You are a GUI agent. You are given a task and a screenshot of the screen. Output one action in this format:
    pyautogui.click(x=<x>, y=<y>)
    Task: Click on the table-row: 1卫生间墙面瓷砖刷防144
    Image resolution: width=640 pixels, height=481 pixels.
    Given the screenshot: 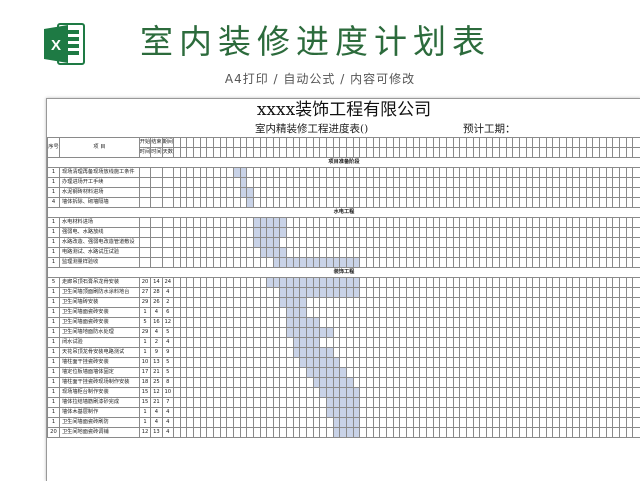 What is the action you would take?
    pyautogui.click(x=344, y=423)
    